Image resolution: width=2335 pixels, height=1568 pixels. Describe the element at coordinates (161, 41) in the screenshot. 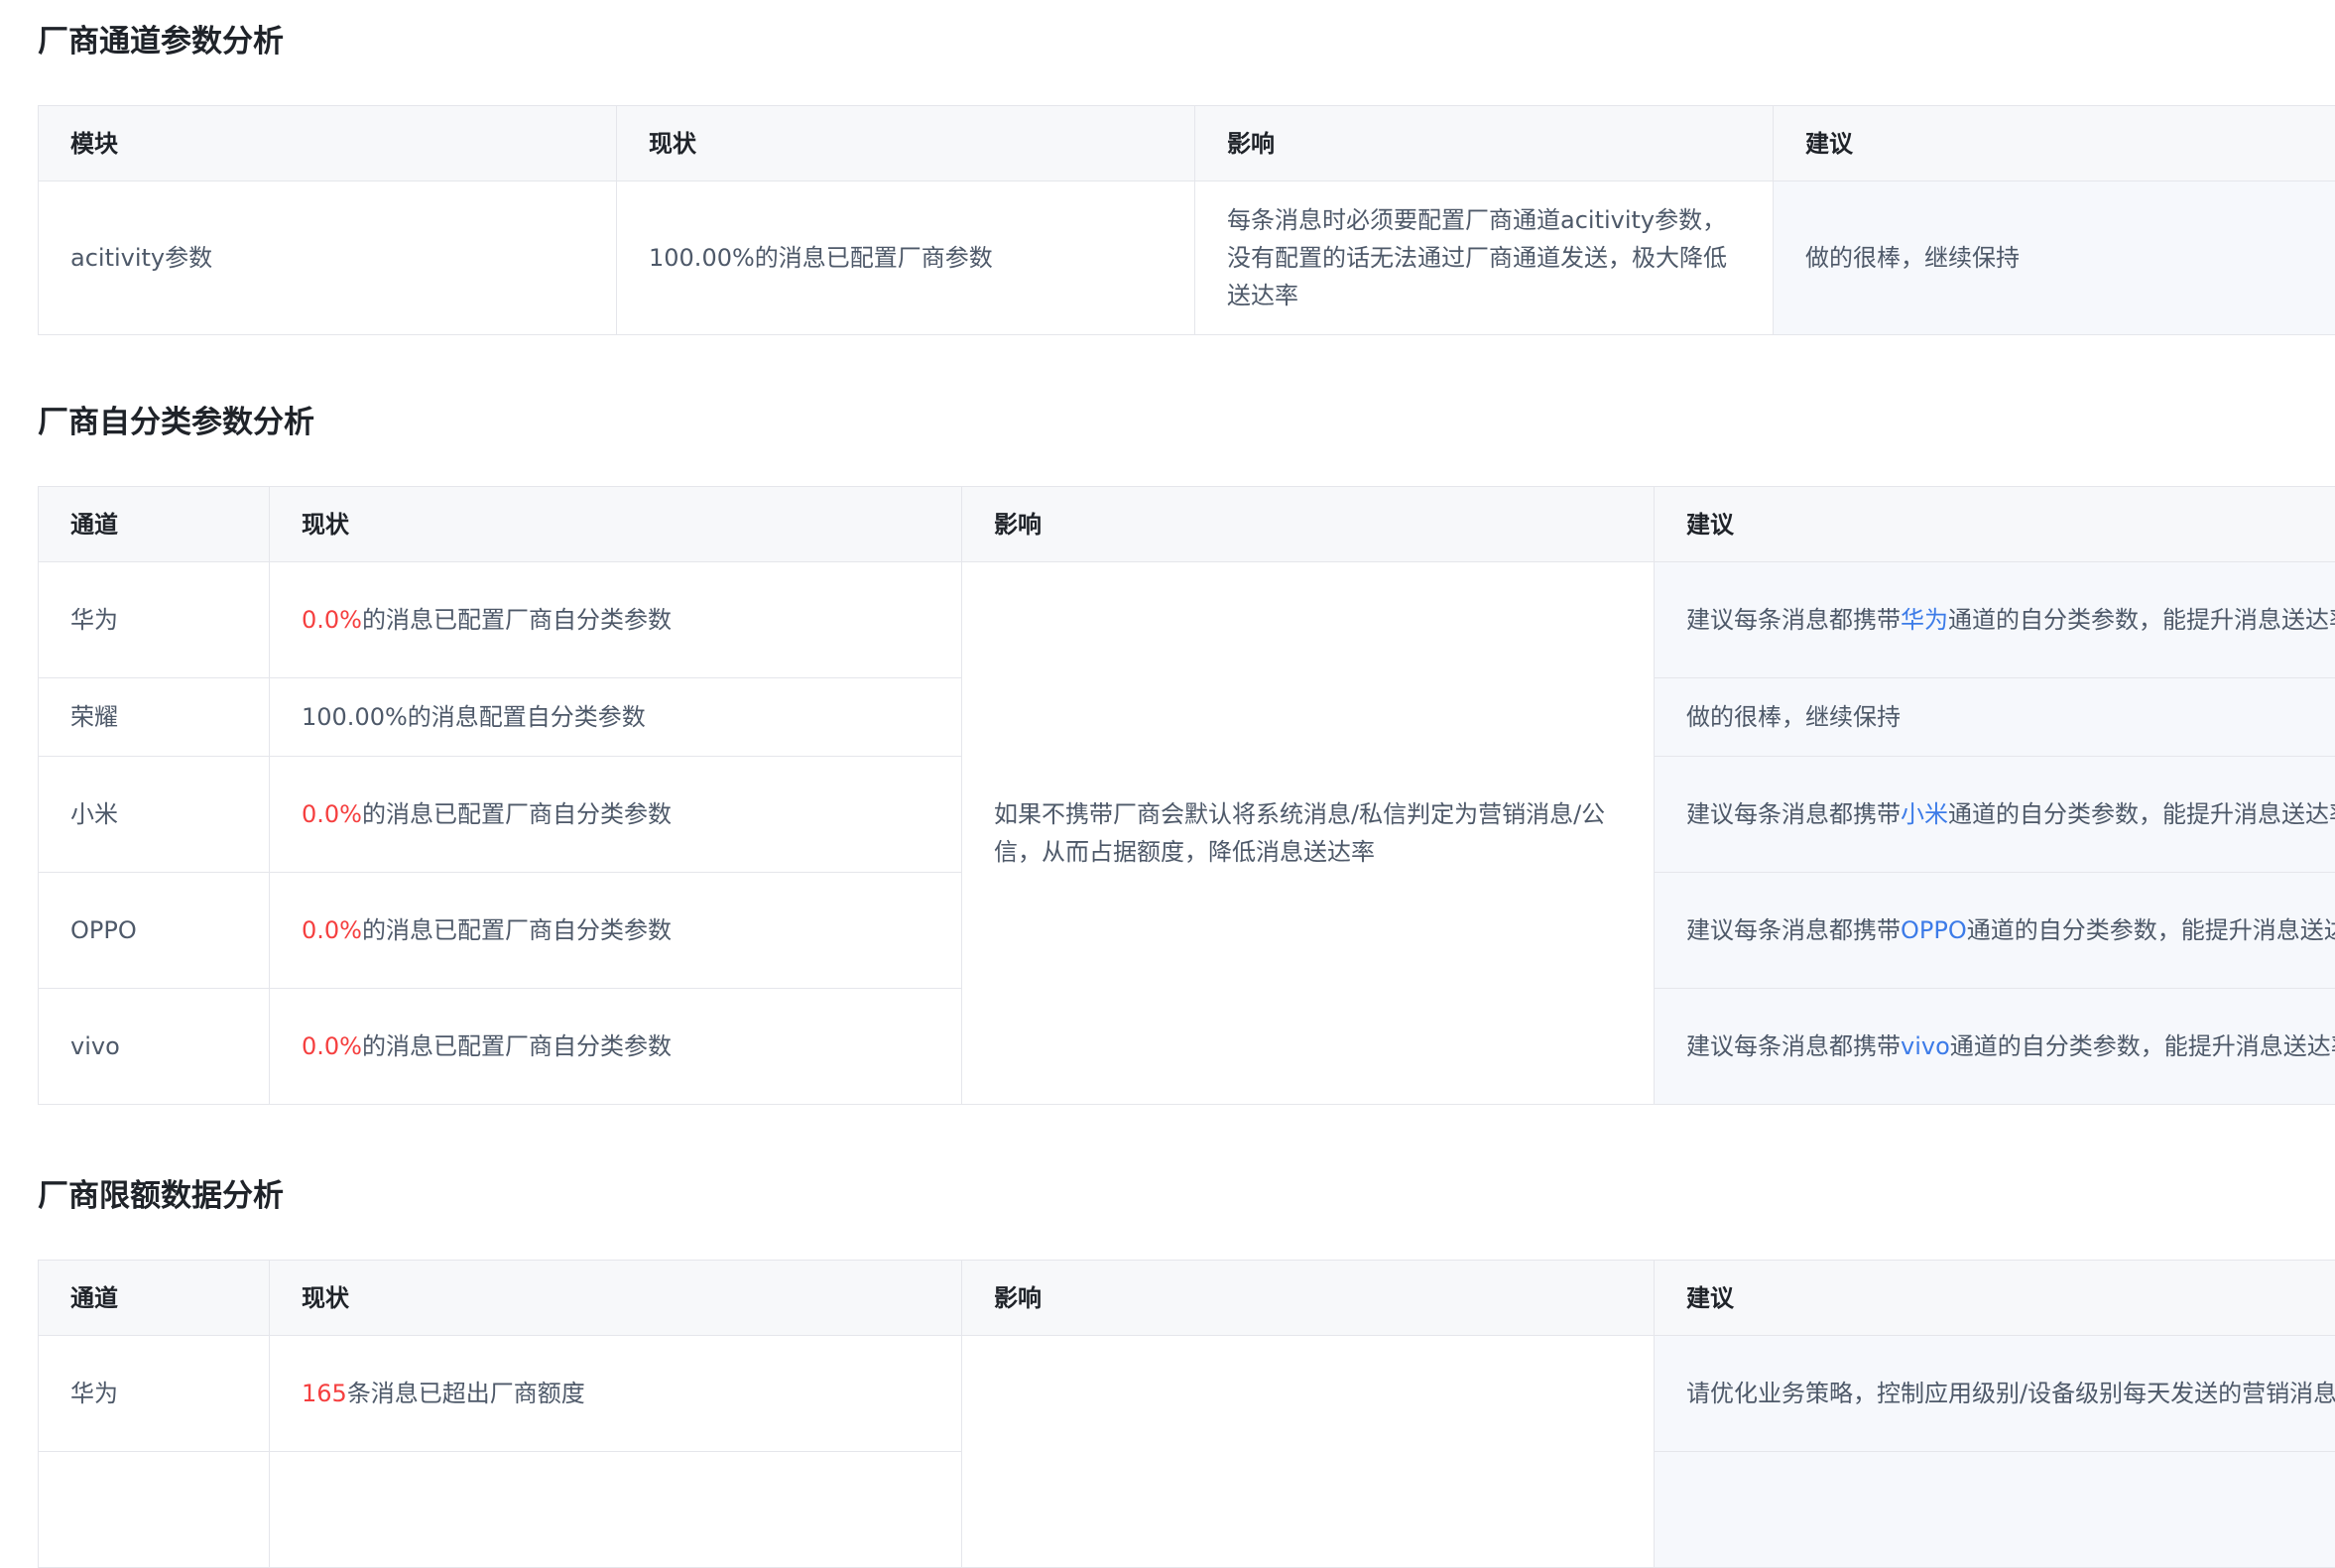

I see `section-title-channel-params: 厂商通道参数分析` at that location.